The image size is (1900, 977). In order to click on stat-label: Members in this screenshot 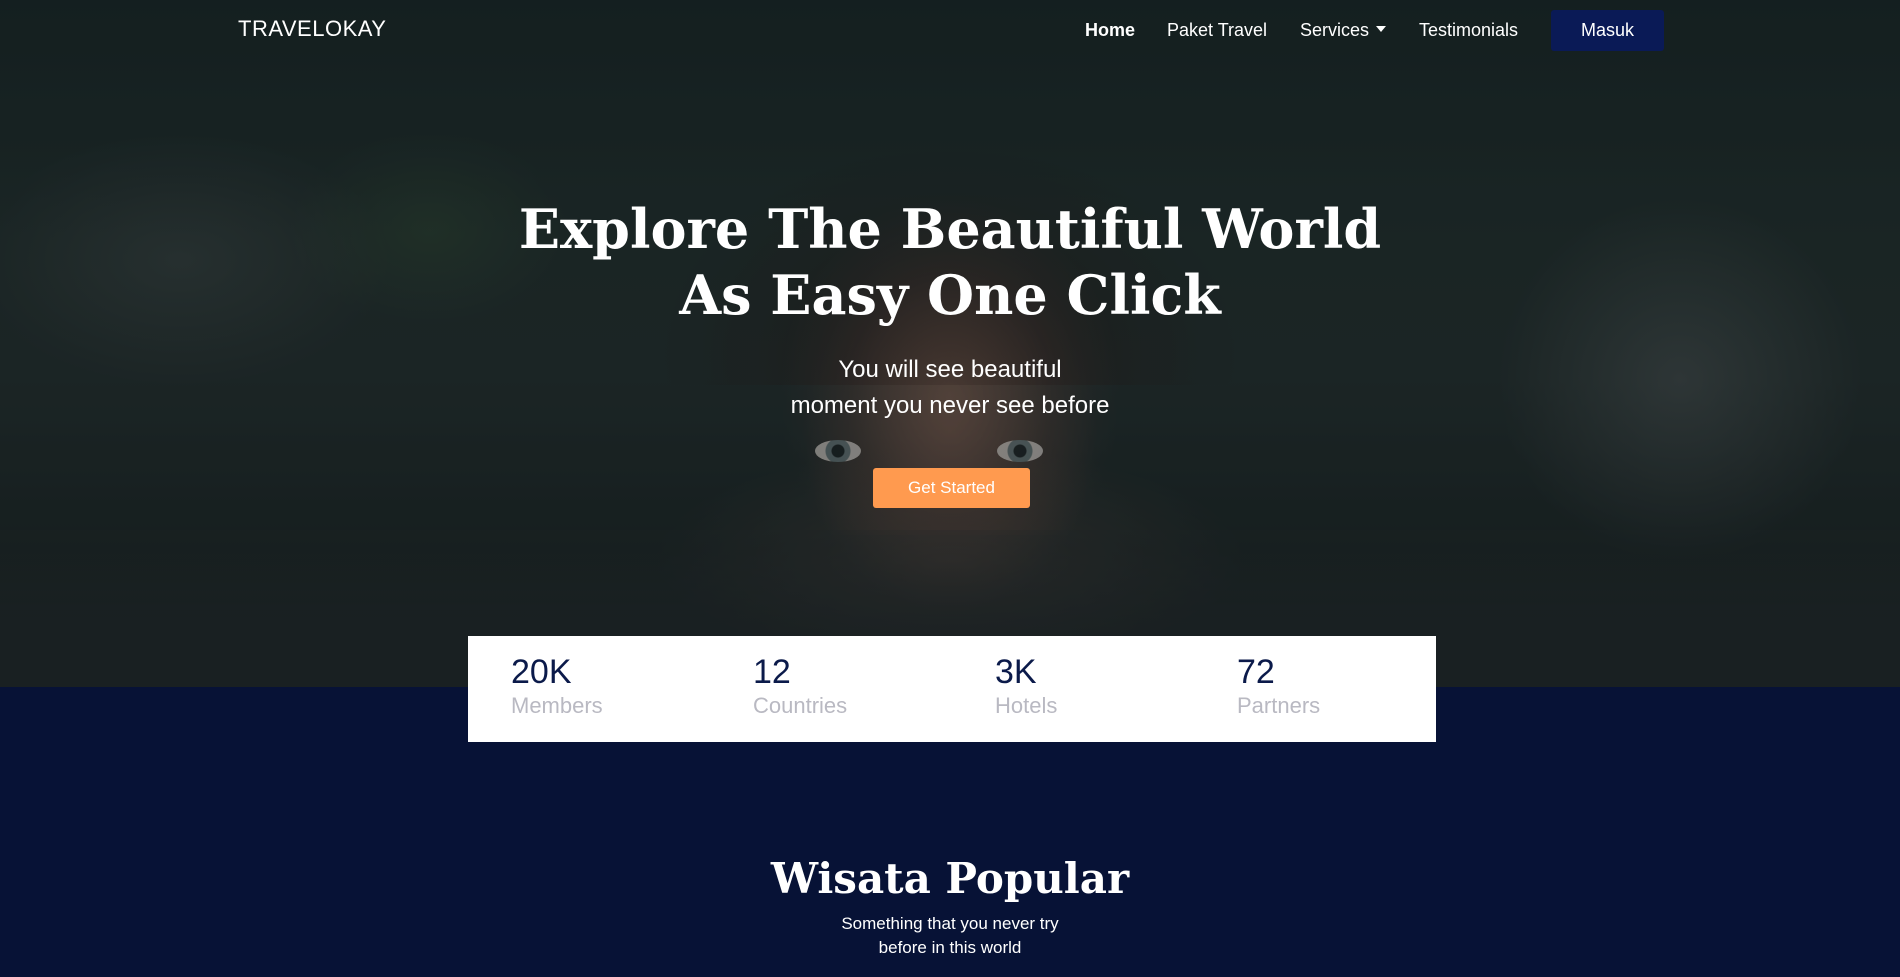, I will do `click(557, 705)`.